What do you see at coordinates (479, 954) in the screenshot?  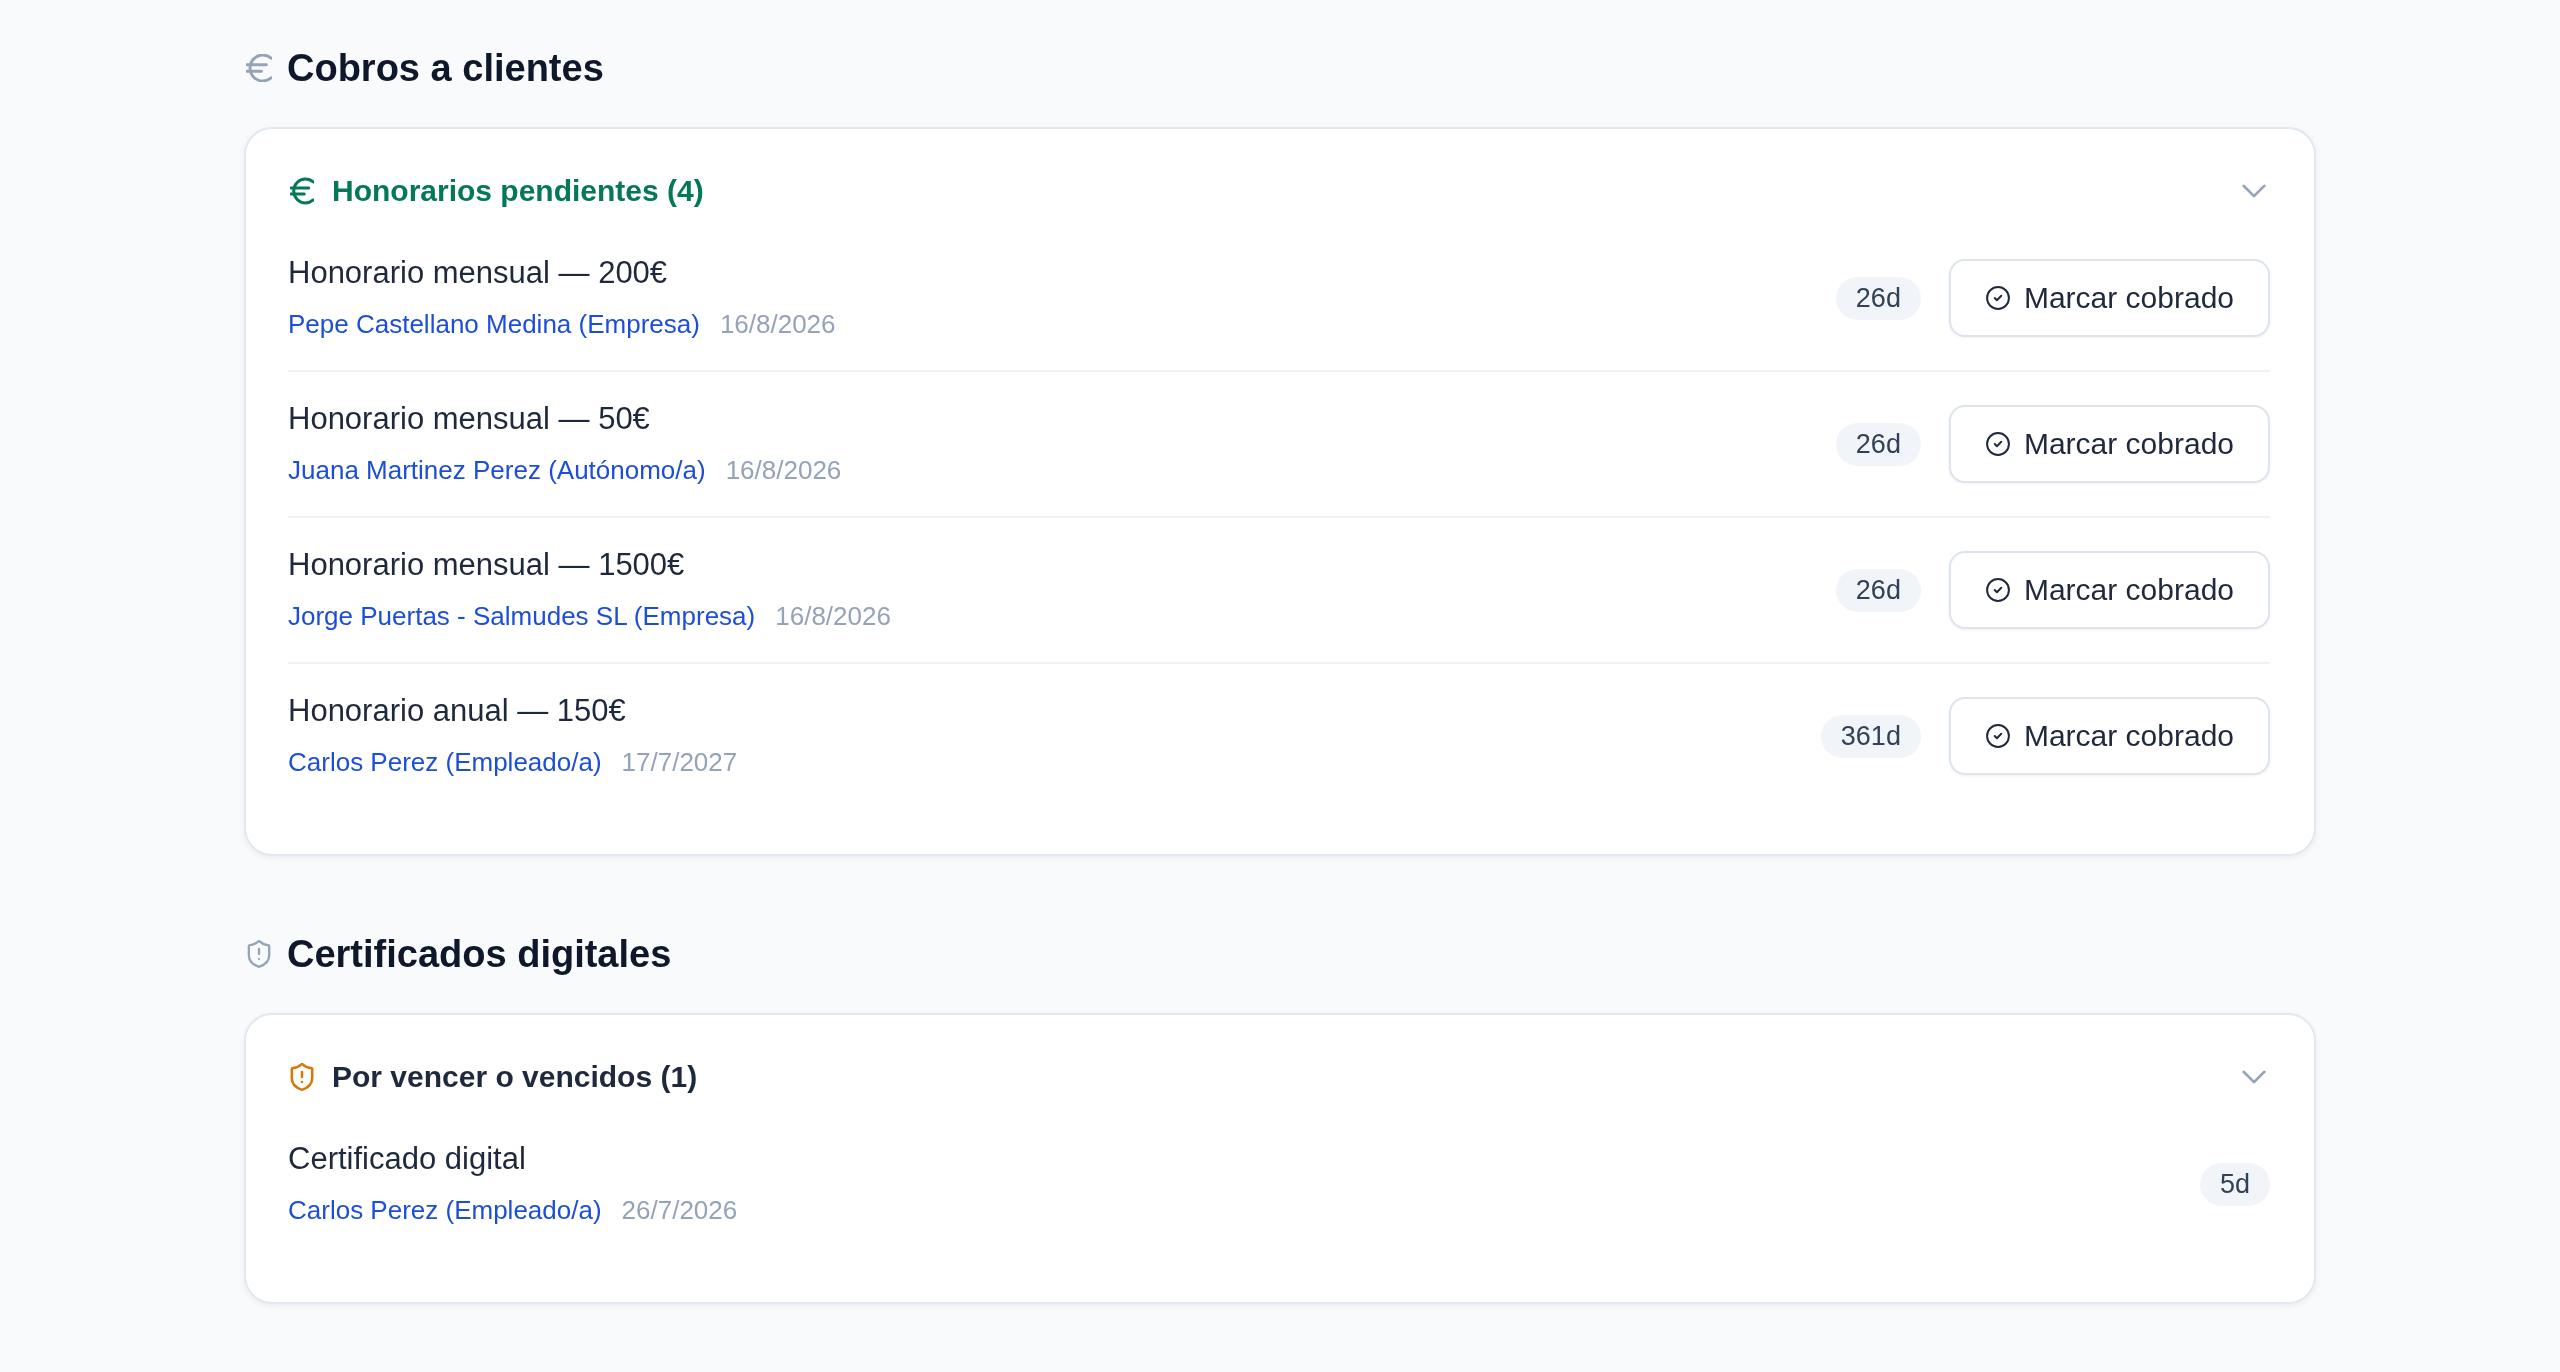 I see `section-title: Certificados digitales` at bounding box center [479, 954].